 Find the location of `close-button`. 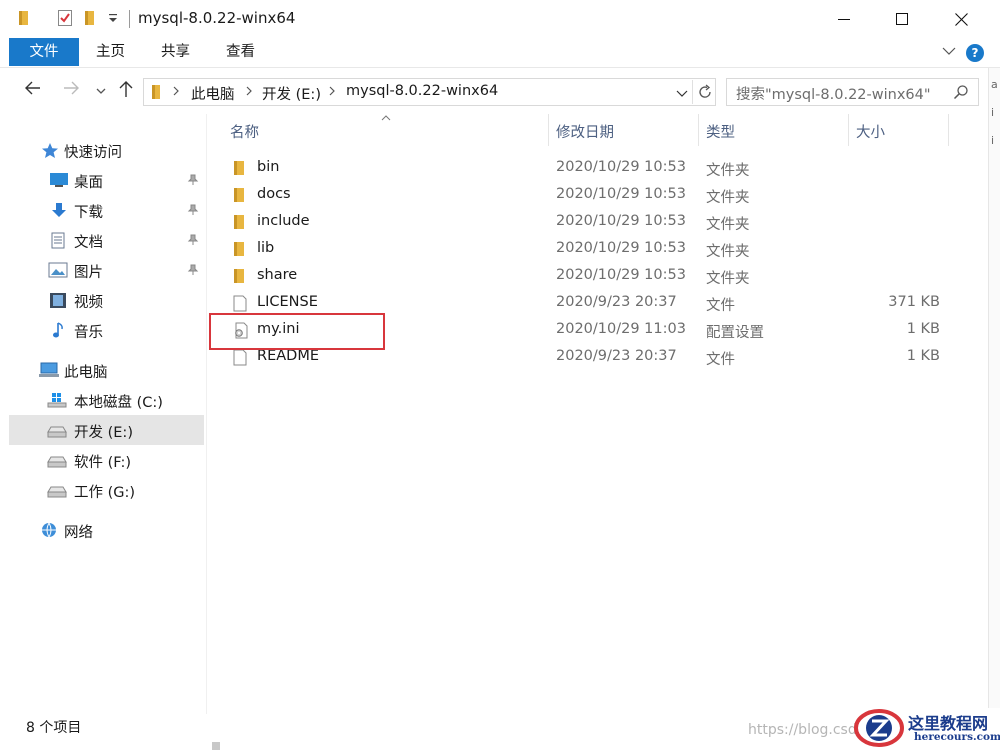

close-button is located at coordinates (961, 19).